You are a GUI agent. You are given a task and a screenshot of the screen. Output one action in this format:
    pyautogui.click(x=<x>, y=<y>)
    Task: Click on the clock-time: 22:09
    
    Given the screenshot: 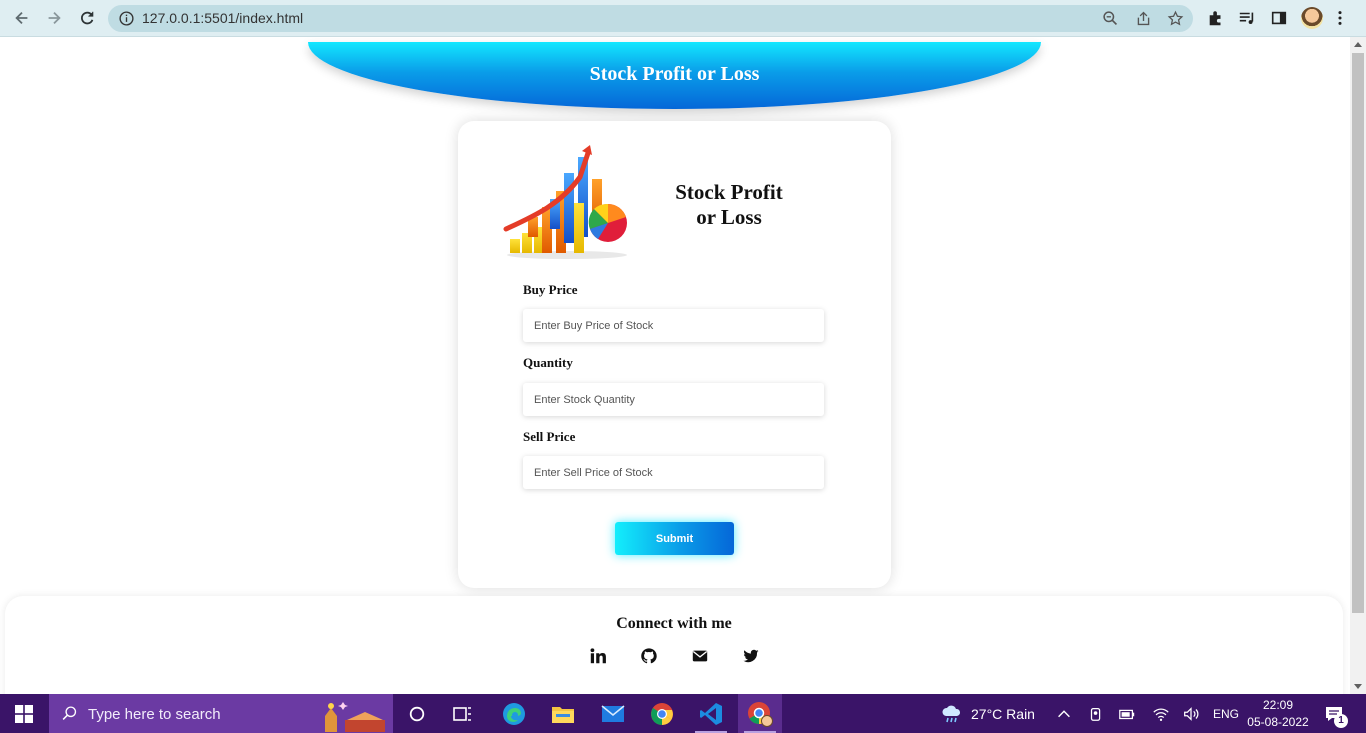 What is the action you would take?
    pyautogui.click(x=1278, y=705)
    